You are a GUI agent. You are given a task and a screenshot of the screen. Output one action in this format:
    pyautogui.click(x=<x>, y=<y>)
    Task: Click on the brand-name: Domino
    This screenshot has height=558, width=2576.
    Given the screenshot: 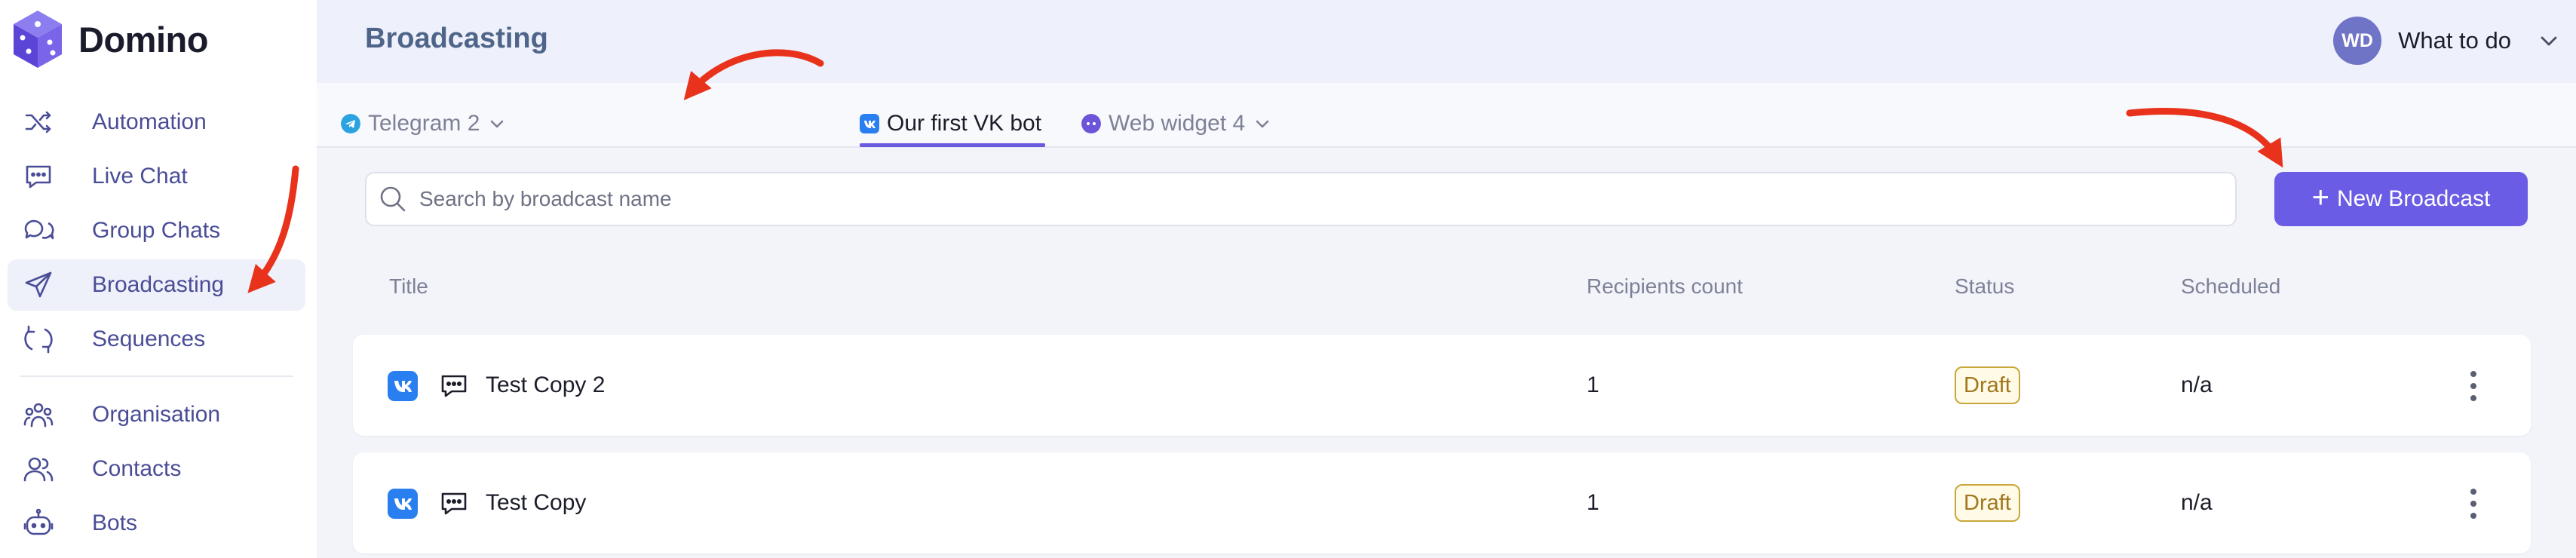 What is the action you would take?
    pyautogui.click(x=143, y=39)
    